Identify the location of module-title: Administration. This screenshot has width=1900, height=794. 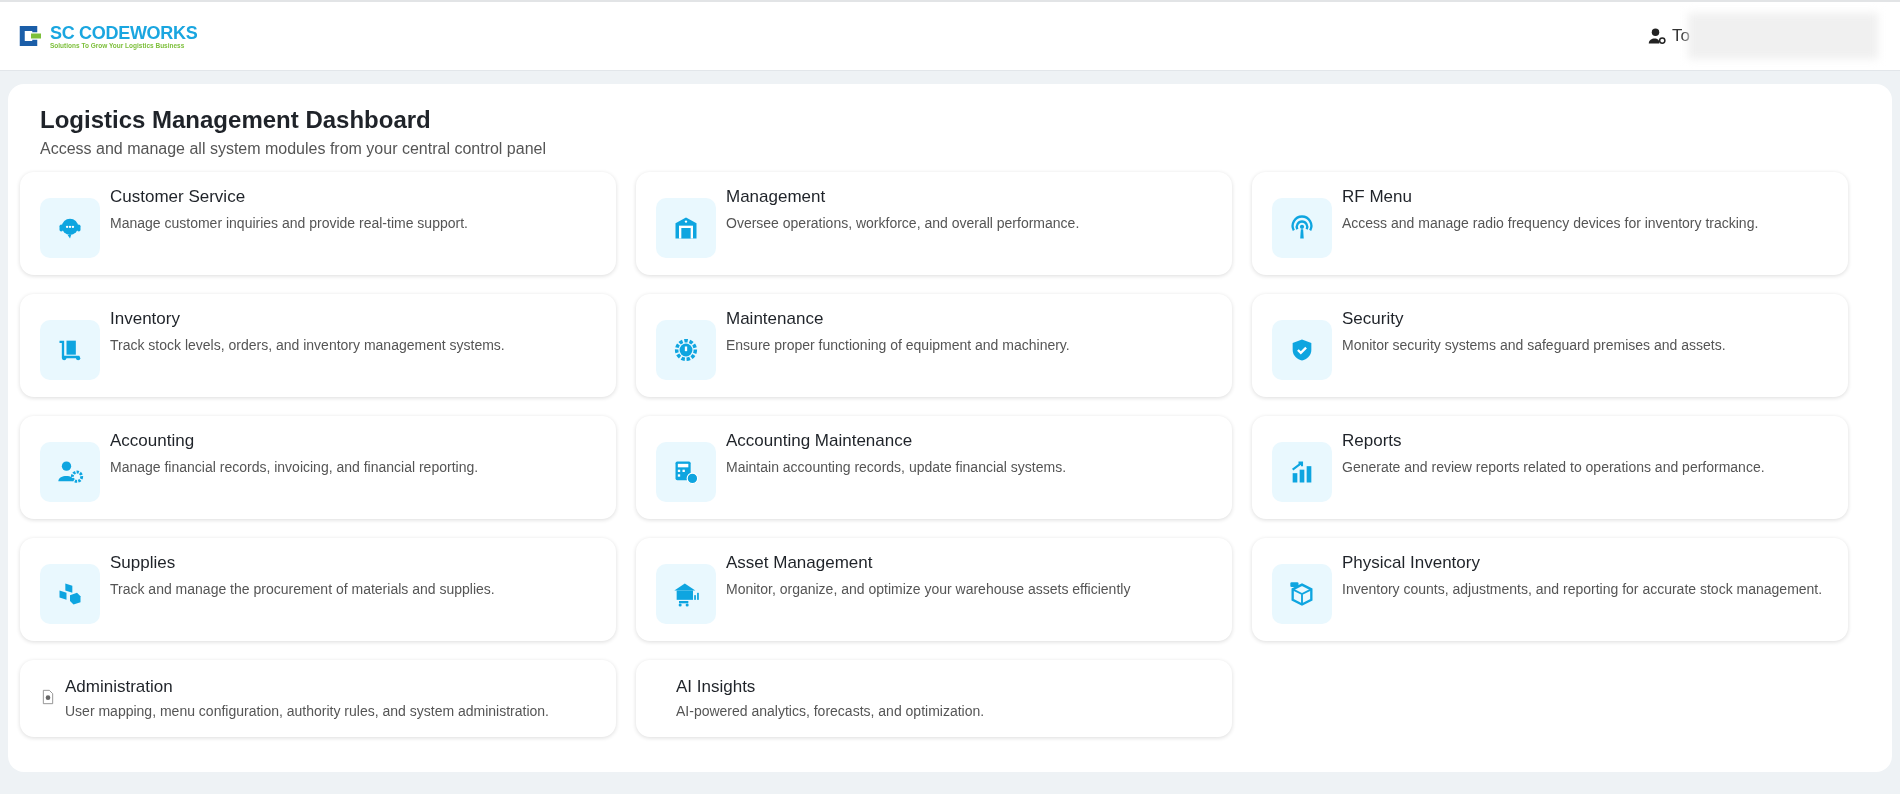
(119, 687).